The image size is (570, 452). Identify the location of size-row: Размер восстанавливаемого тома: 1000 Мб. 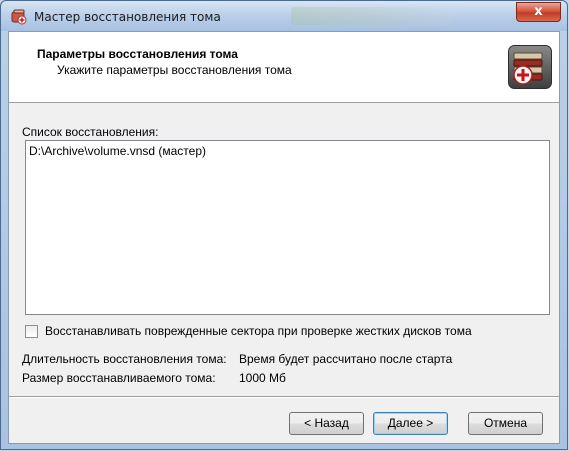
(154, 378).